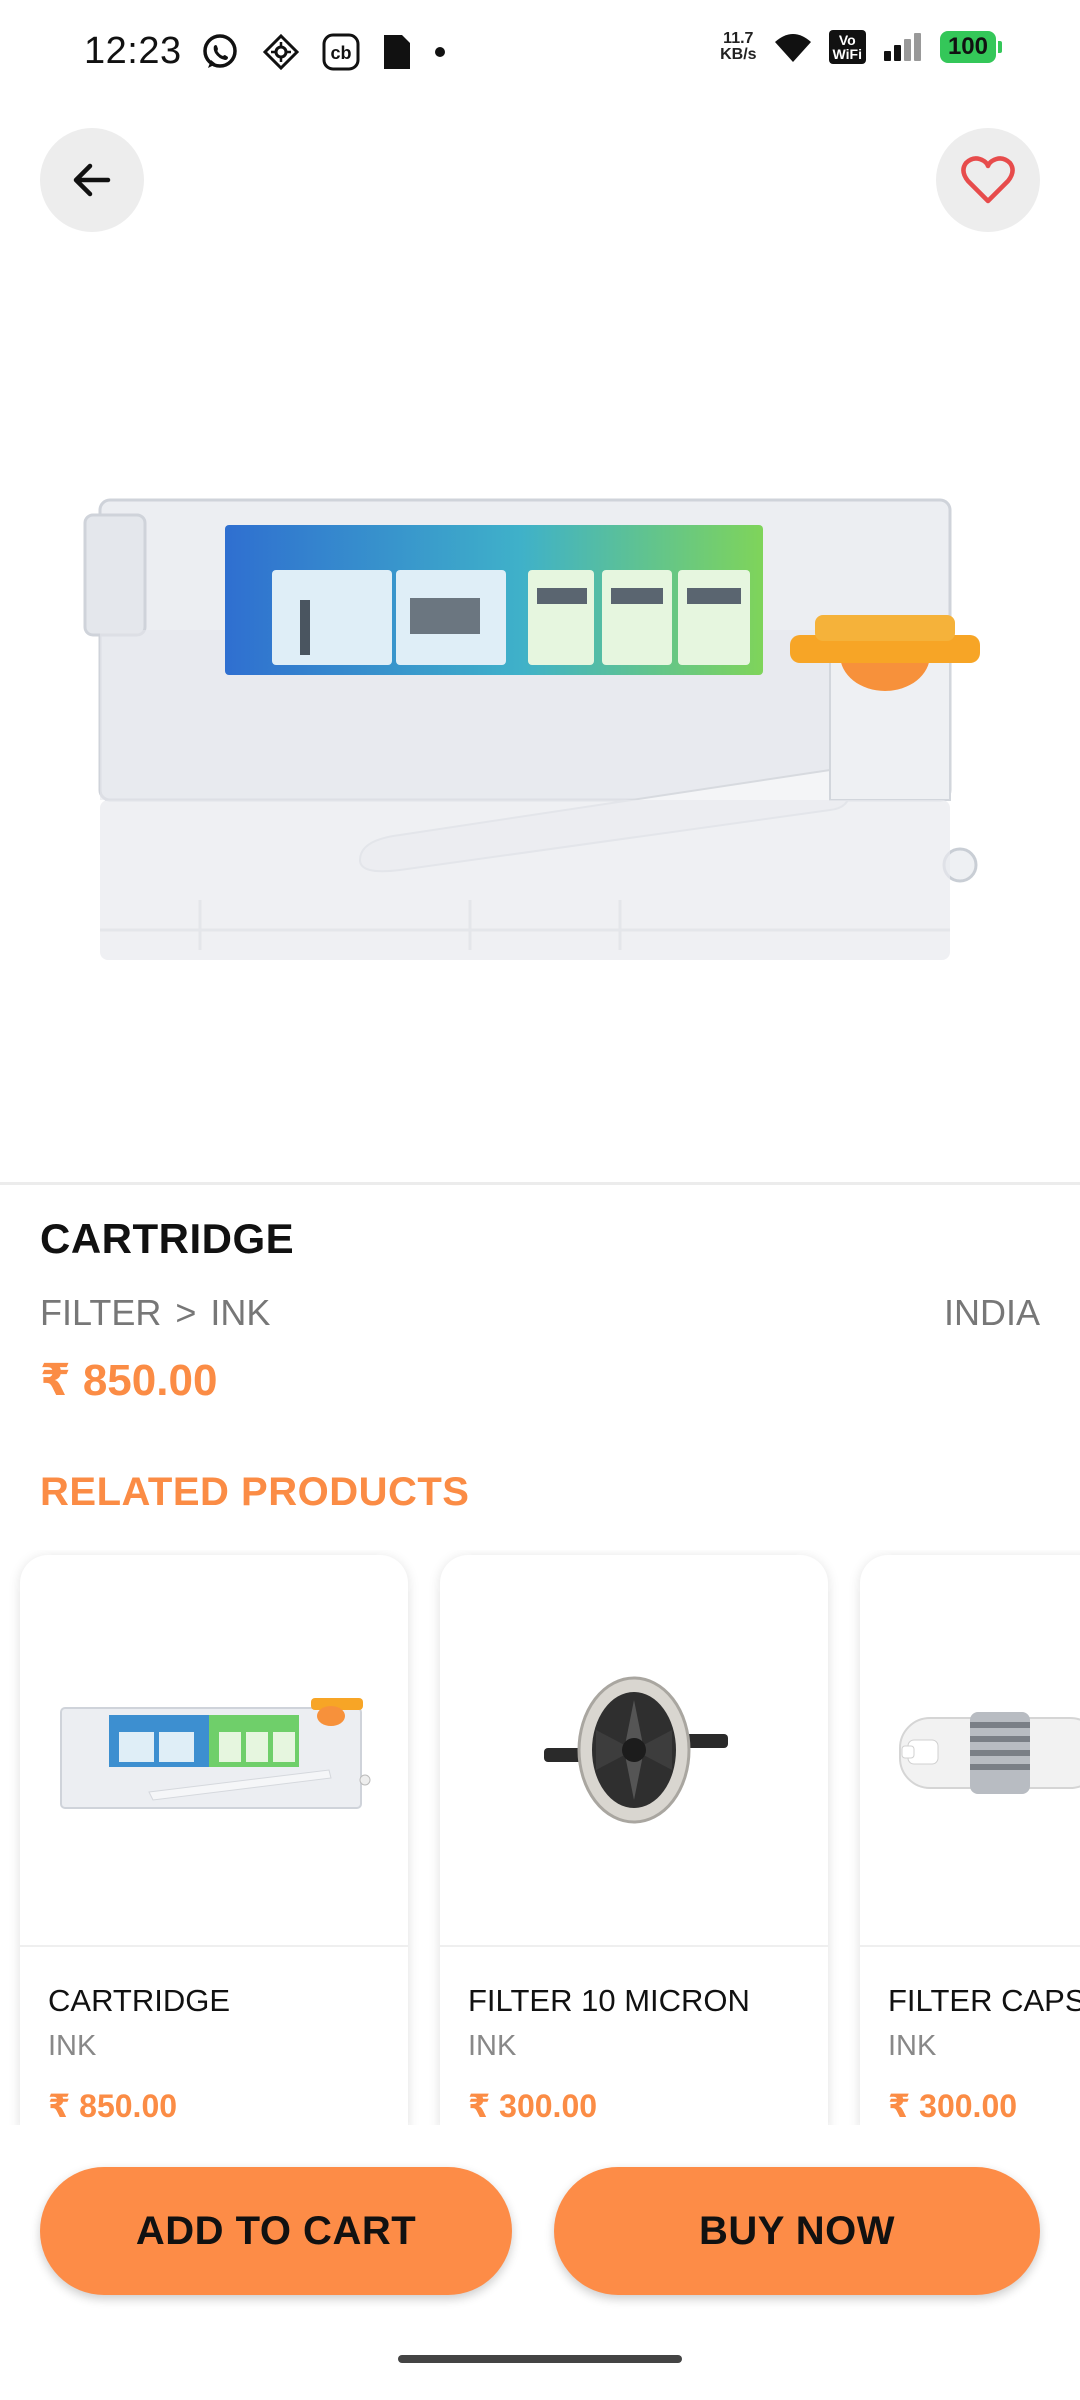  I want to click on heart-icon, so click(988, 180).